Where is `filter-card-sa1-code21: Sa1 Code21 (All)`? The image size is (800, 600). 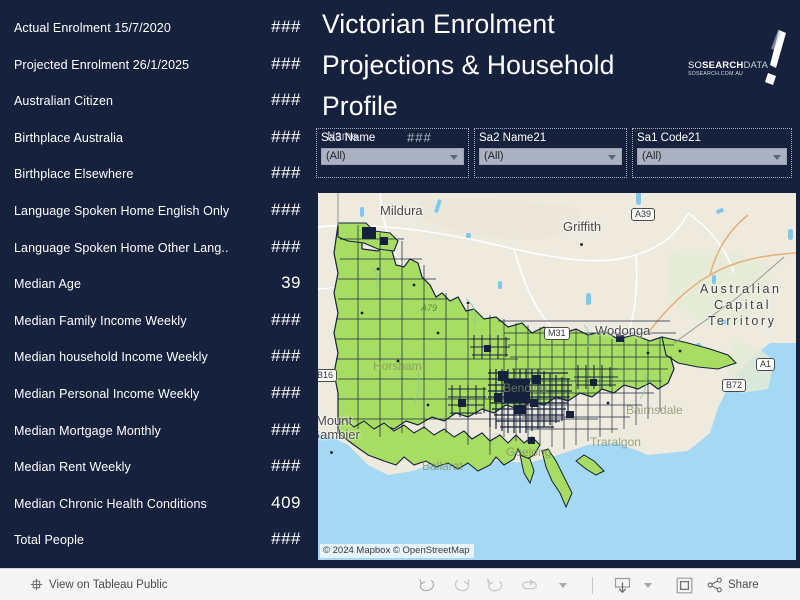 filter-card-sa1-code21: Sa1 Code21 (All) is located at coordinates (712, 153).